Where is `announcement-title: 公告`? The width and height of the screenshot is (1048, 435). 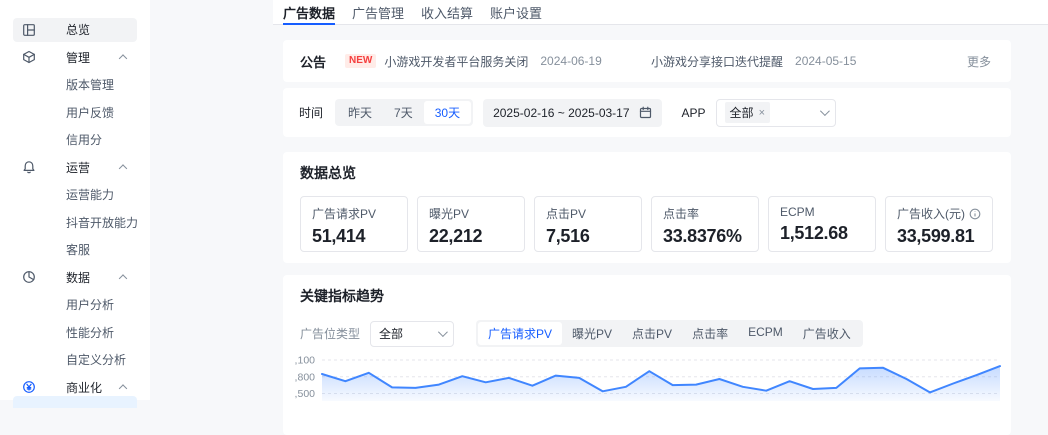 announcement-title: 公告 is located at coordinates (313, 61).